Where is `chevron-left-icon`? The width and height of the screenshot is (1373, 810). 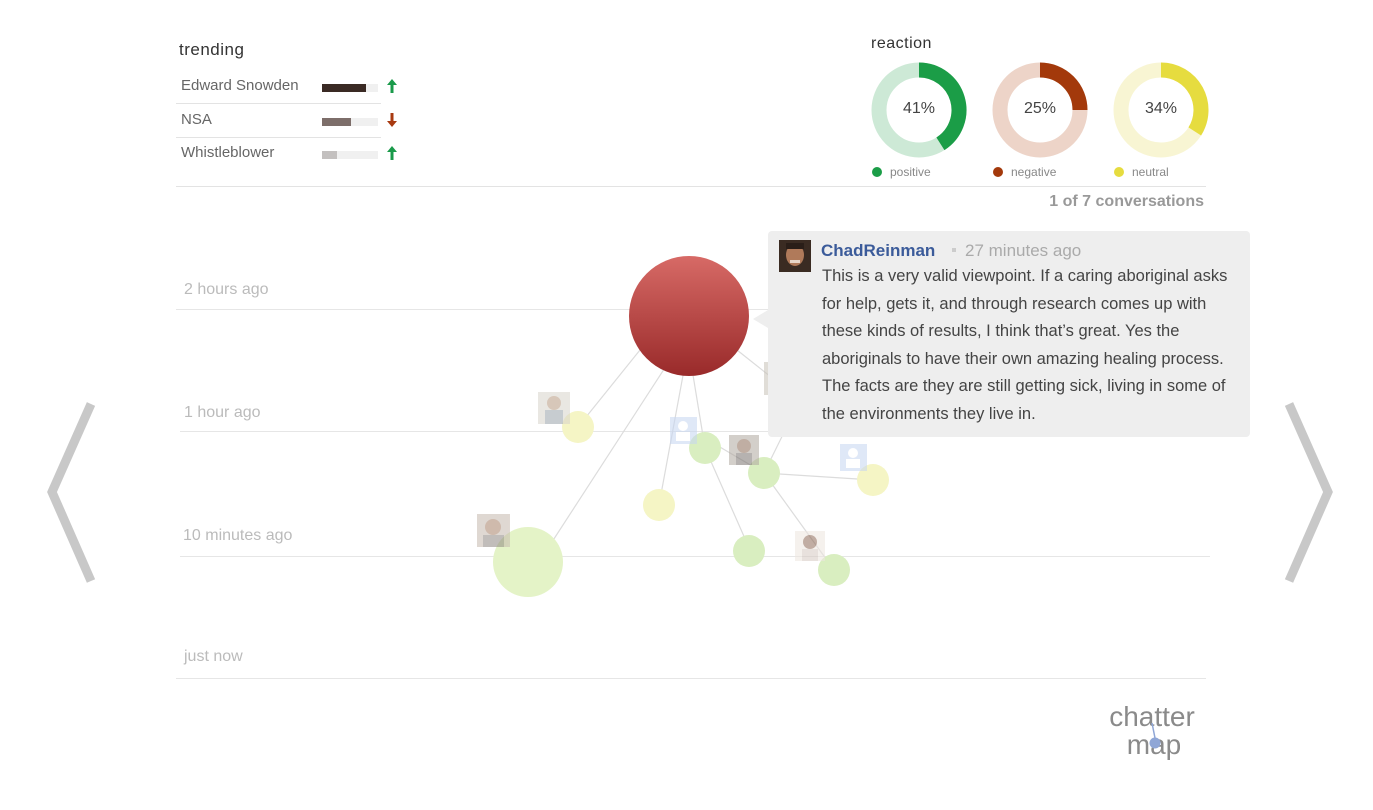
chevron-left-icon is located at coordinates (70, 492).